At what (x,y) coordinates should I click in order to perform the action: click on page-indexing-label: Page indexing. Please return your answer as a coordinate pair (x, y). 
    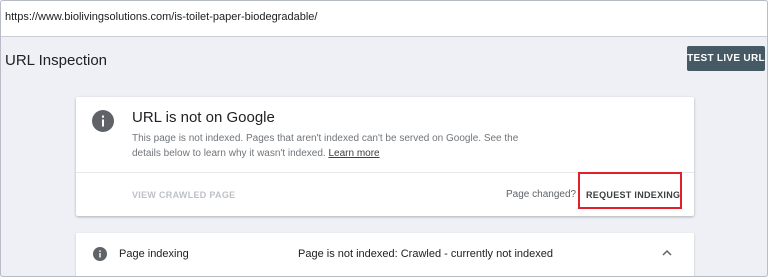
    Looking at the image, I should click on (154, 254).